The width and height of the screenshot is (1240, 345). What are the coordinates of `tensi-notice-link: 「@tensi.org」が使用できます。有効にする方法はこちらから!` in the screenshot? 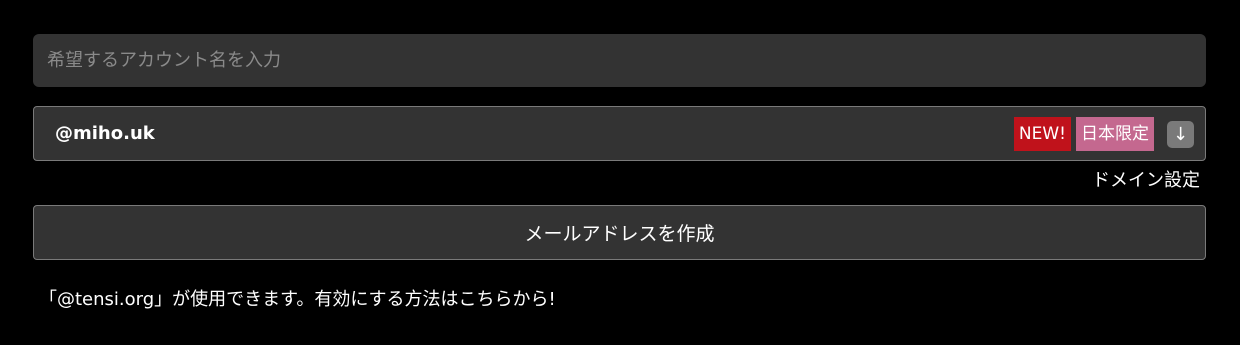 It's located at (622, 300).